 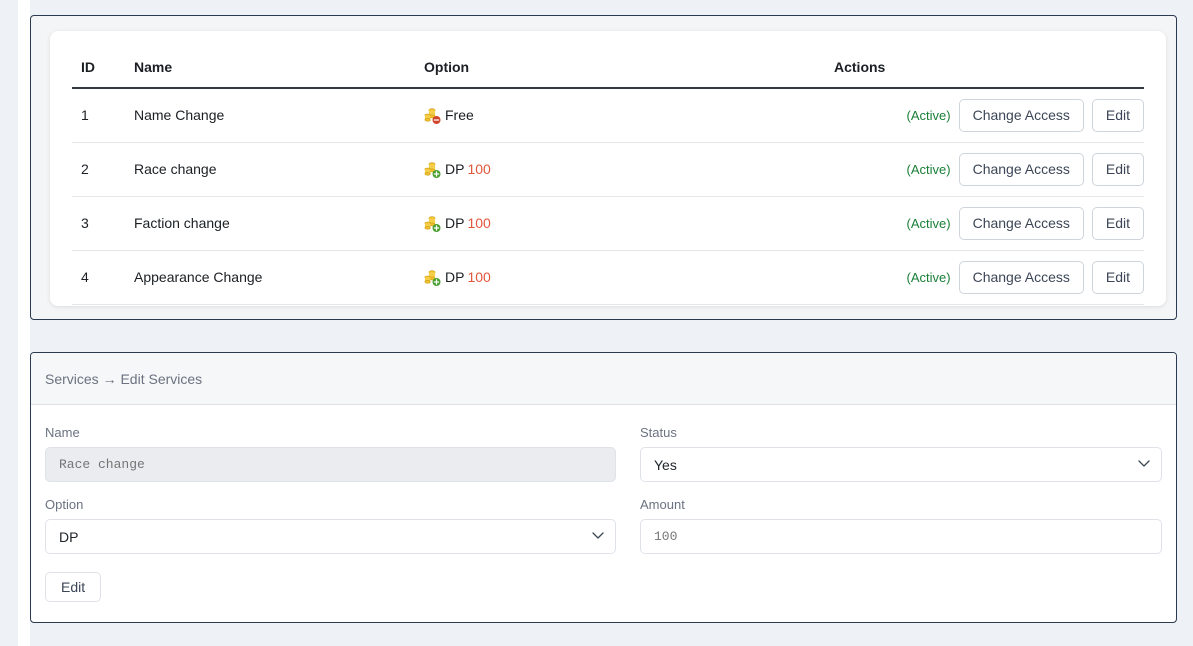 What do you see at coordinates (279, 277) in the screenshot?
I see `cell-name: Appearance Change` at bounding box center [279, 277].